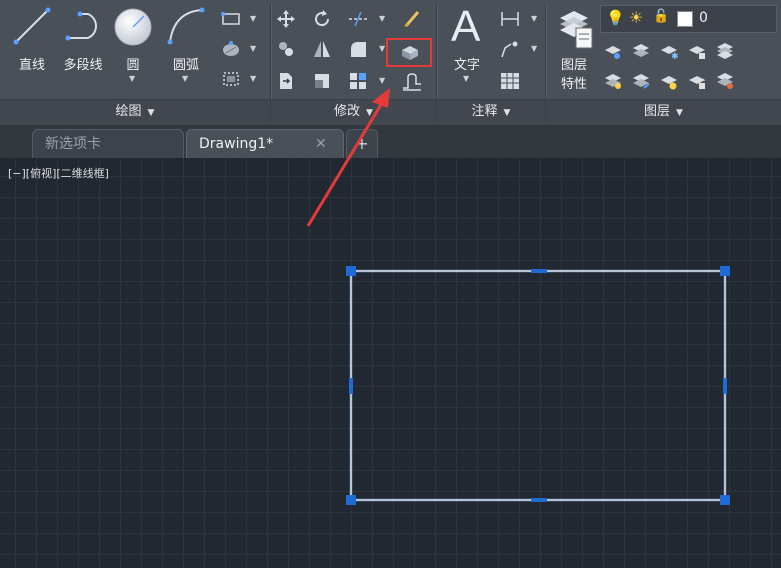  I want to click on layer-current-button, so click(613, 81).